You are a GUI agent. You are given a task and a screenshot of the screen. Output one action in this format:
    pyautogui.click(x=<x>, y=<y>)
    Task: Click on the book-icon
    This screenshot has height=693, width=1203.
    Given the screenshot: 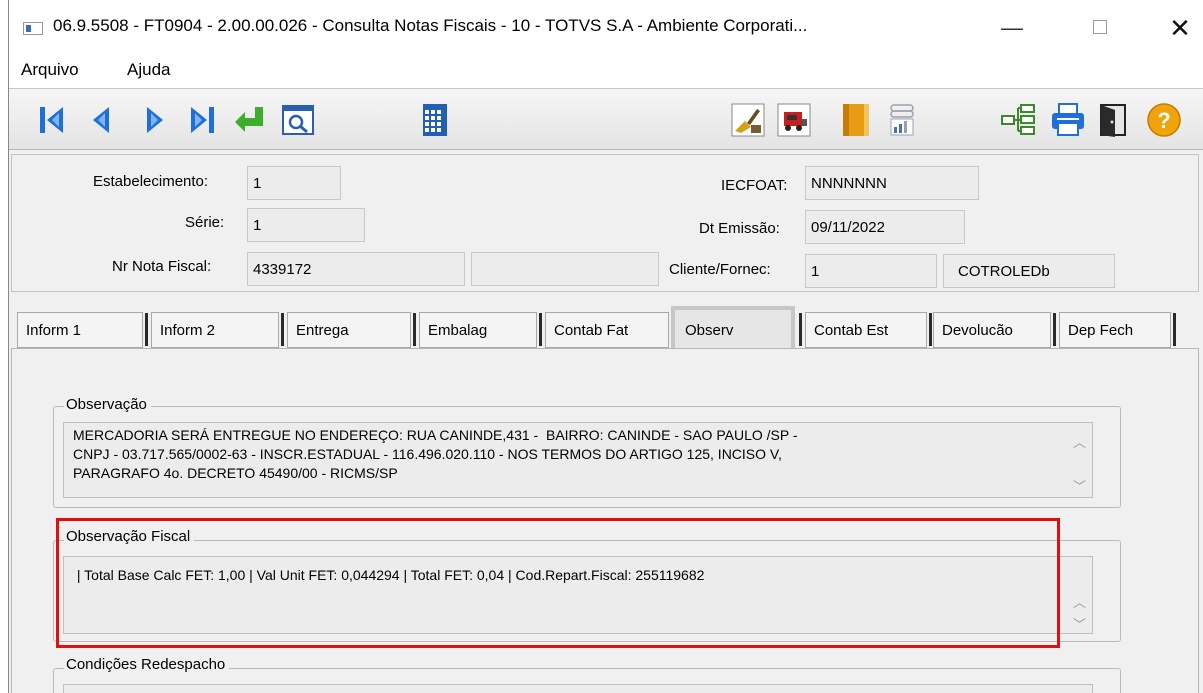 What is the action you would take?
    pyautogui.click(x=856, y=120)
    